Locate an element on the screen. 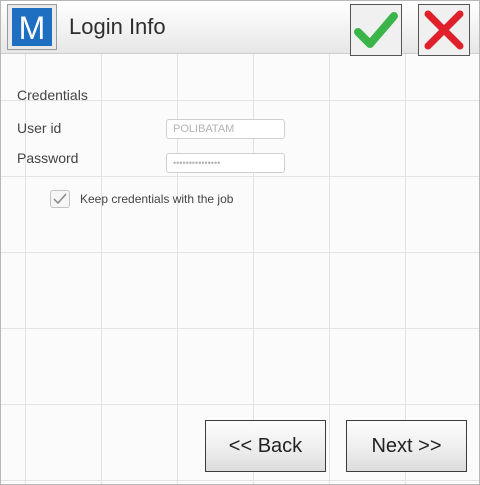 Image resolution: width=480 pixels, height=485 pixels. cancel-button is located at coordinates (444, 30).